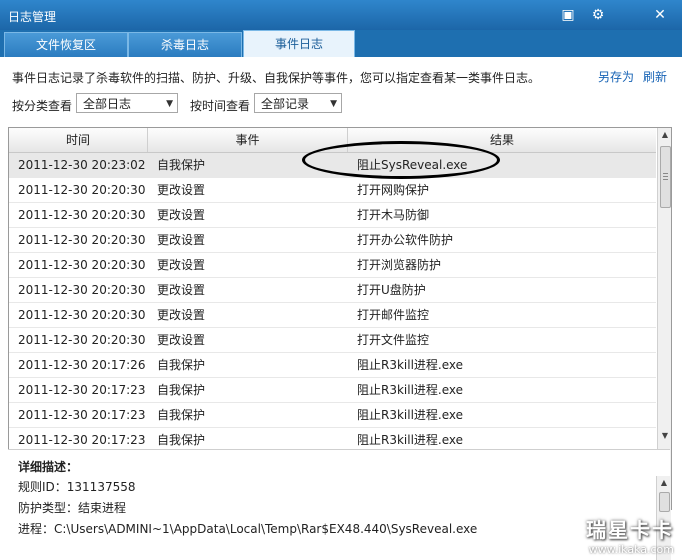  I want to click on table-row: 2011-12-30 20:20:30 更改设置 打开办公软件防护, so click(332, 240).